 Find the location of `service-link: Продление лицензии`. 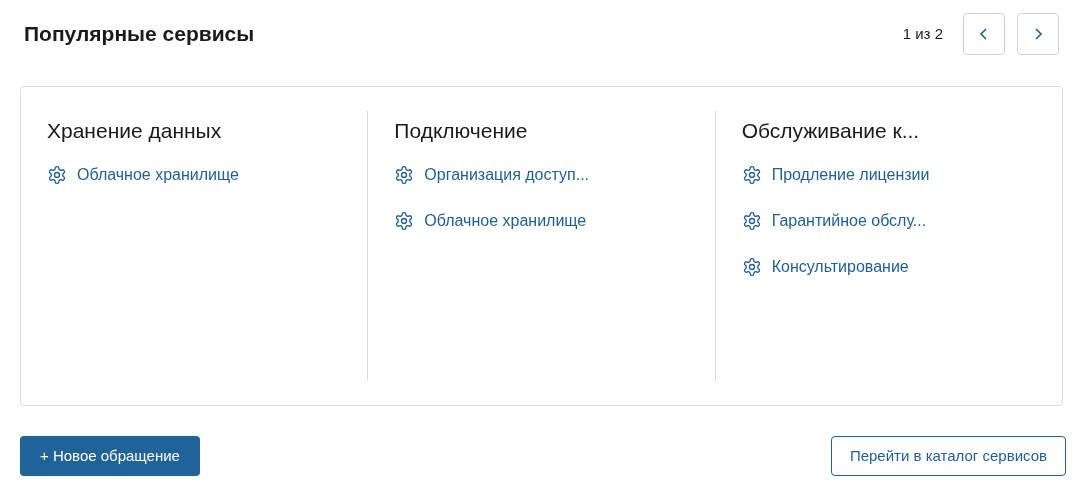

service-link: Продление лицензии is located at coordinates (888, 174).